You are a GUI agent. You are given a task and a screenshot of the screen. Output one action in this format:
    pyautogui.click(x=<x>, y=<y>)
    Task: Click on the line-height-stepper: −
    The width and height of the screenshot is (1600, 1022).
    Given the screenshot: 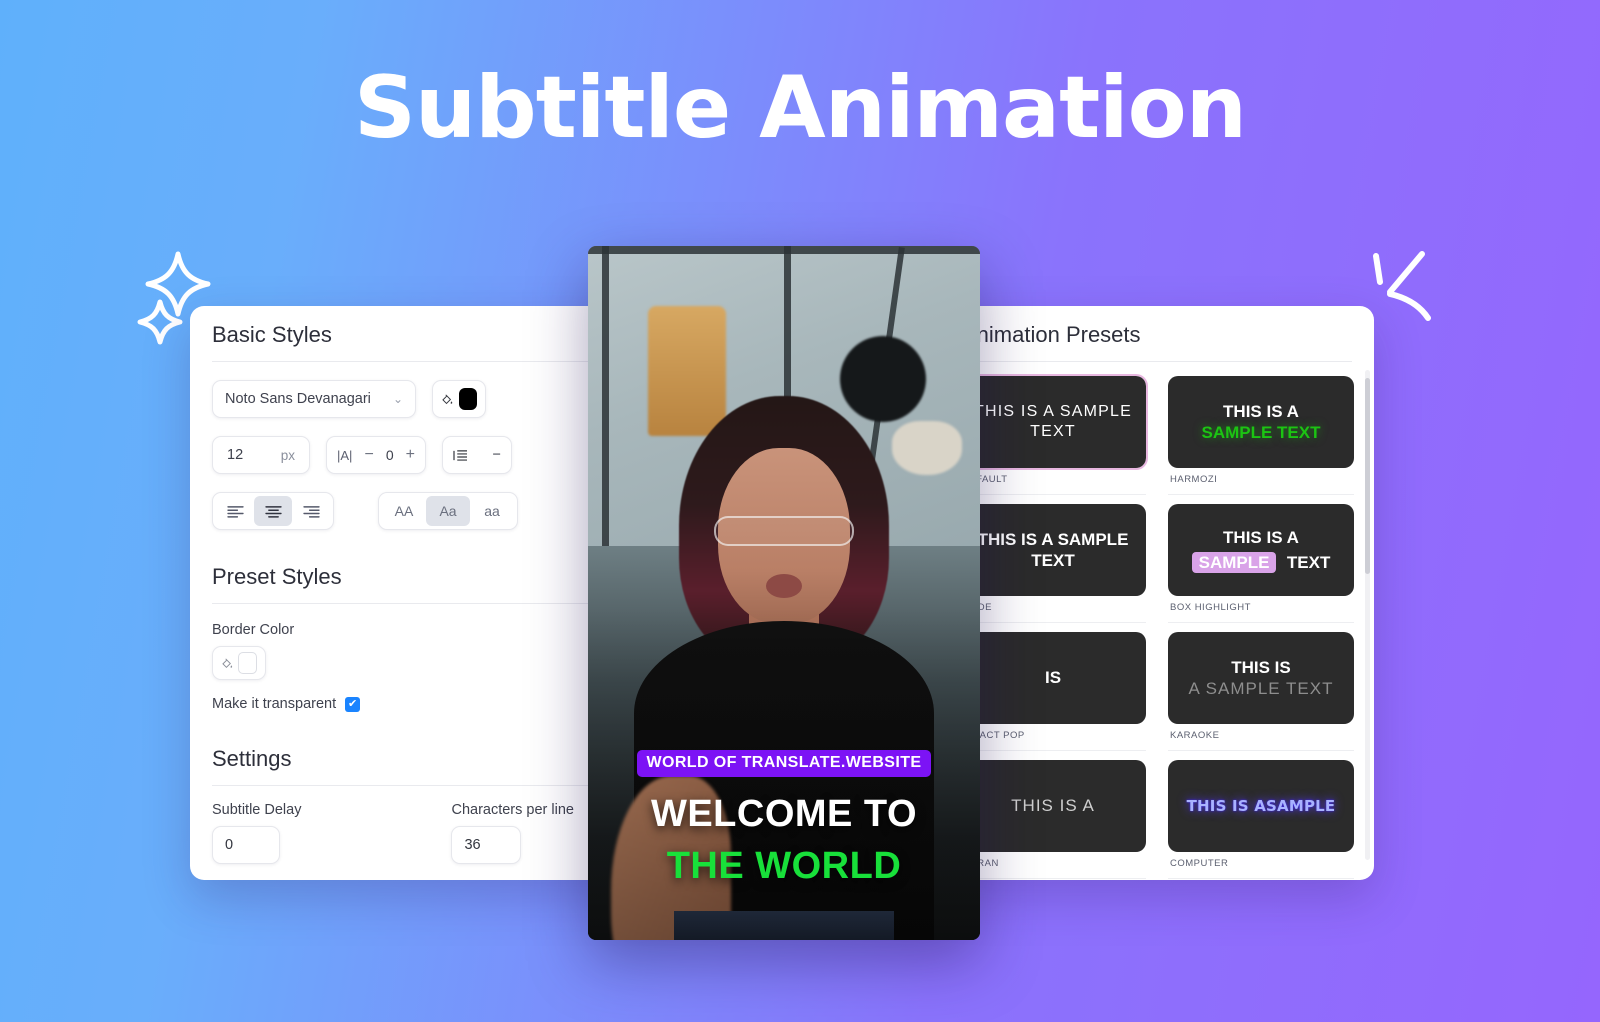 What is the action you would take?
    pyautogui.click(x=477, y=455)
    